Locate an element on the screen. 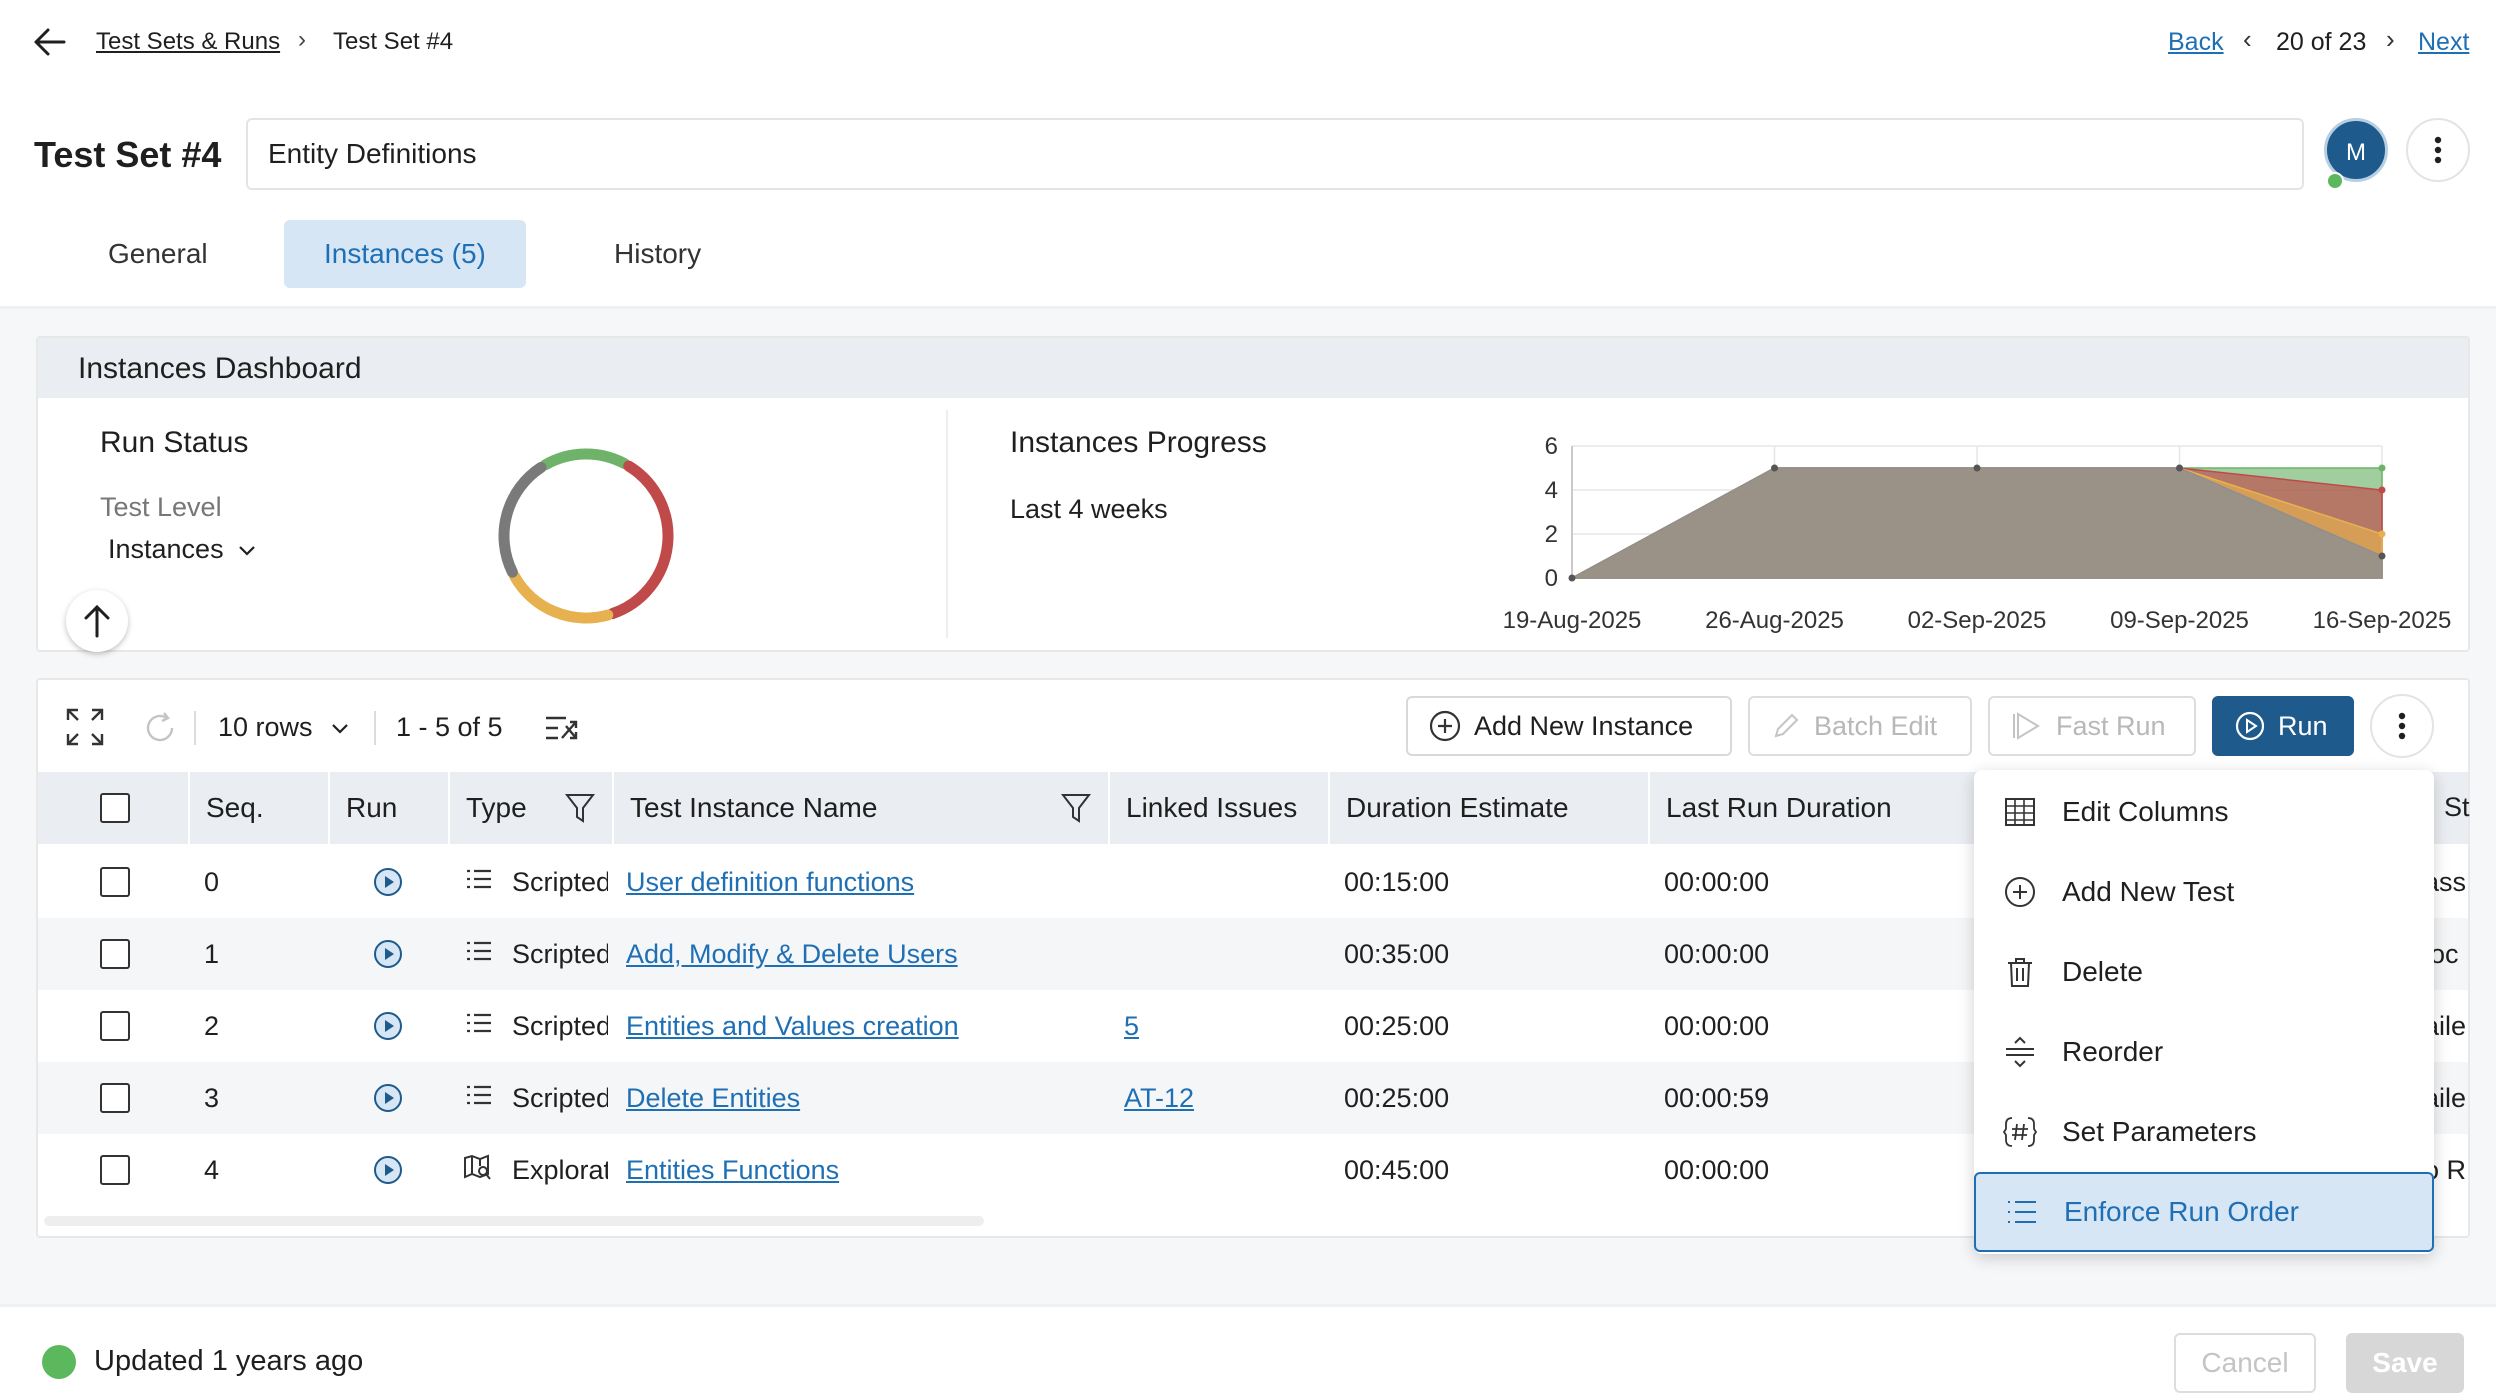 The width and height of the screenshot is (2496, 1398). column-header-last-run-duration: Last Run Duration is located at coordinates (1828, 808).